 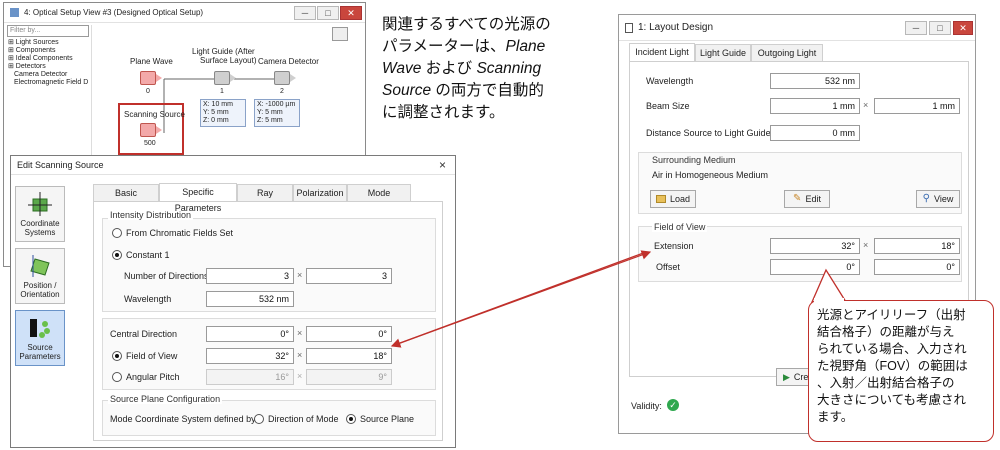 What do you see at coordinates (886, 332) in the screenshot?
I see `callout-line: 結合格子）の距離が与え` at bounding box center [886, 332].